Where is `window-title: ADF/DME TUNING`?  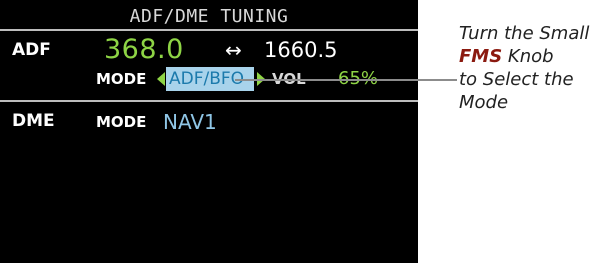
window-title: ADF/DME TUNING is located at coordinates (209, 16).